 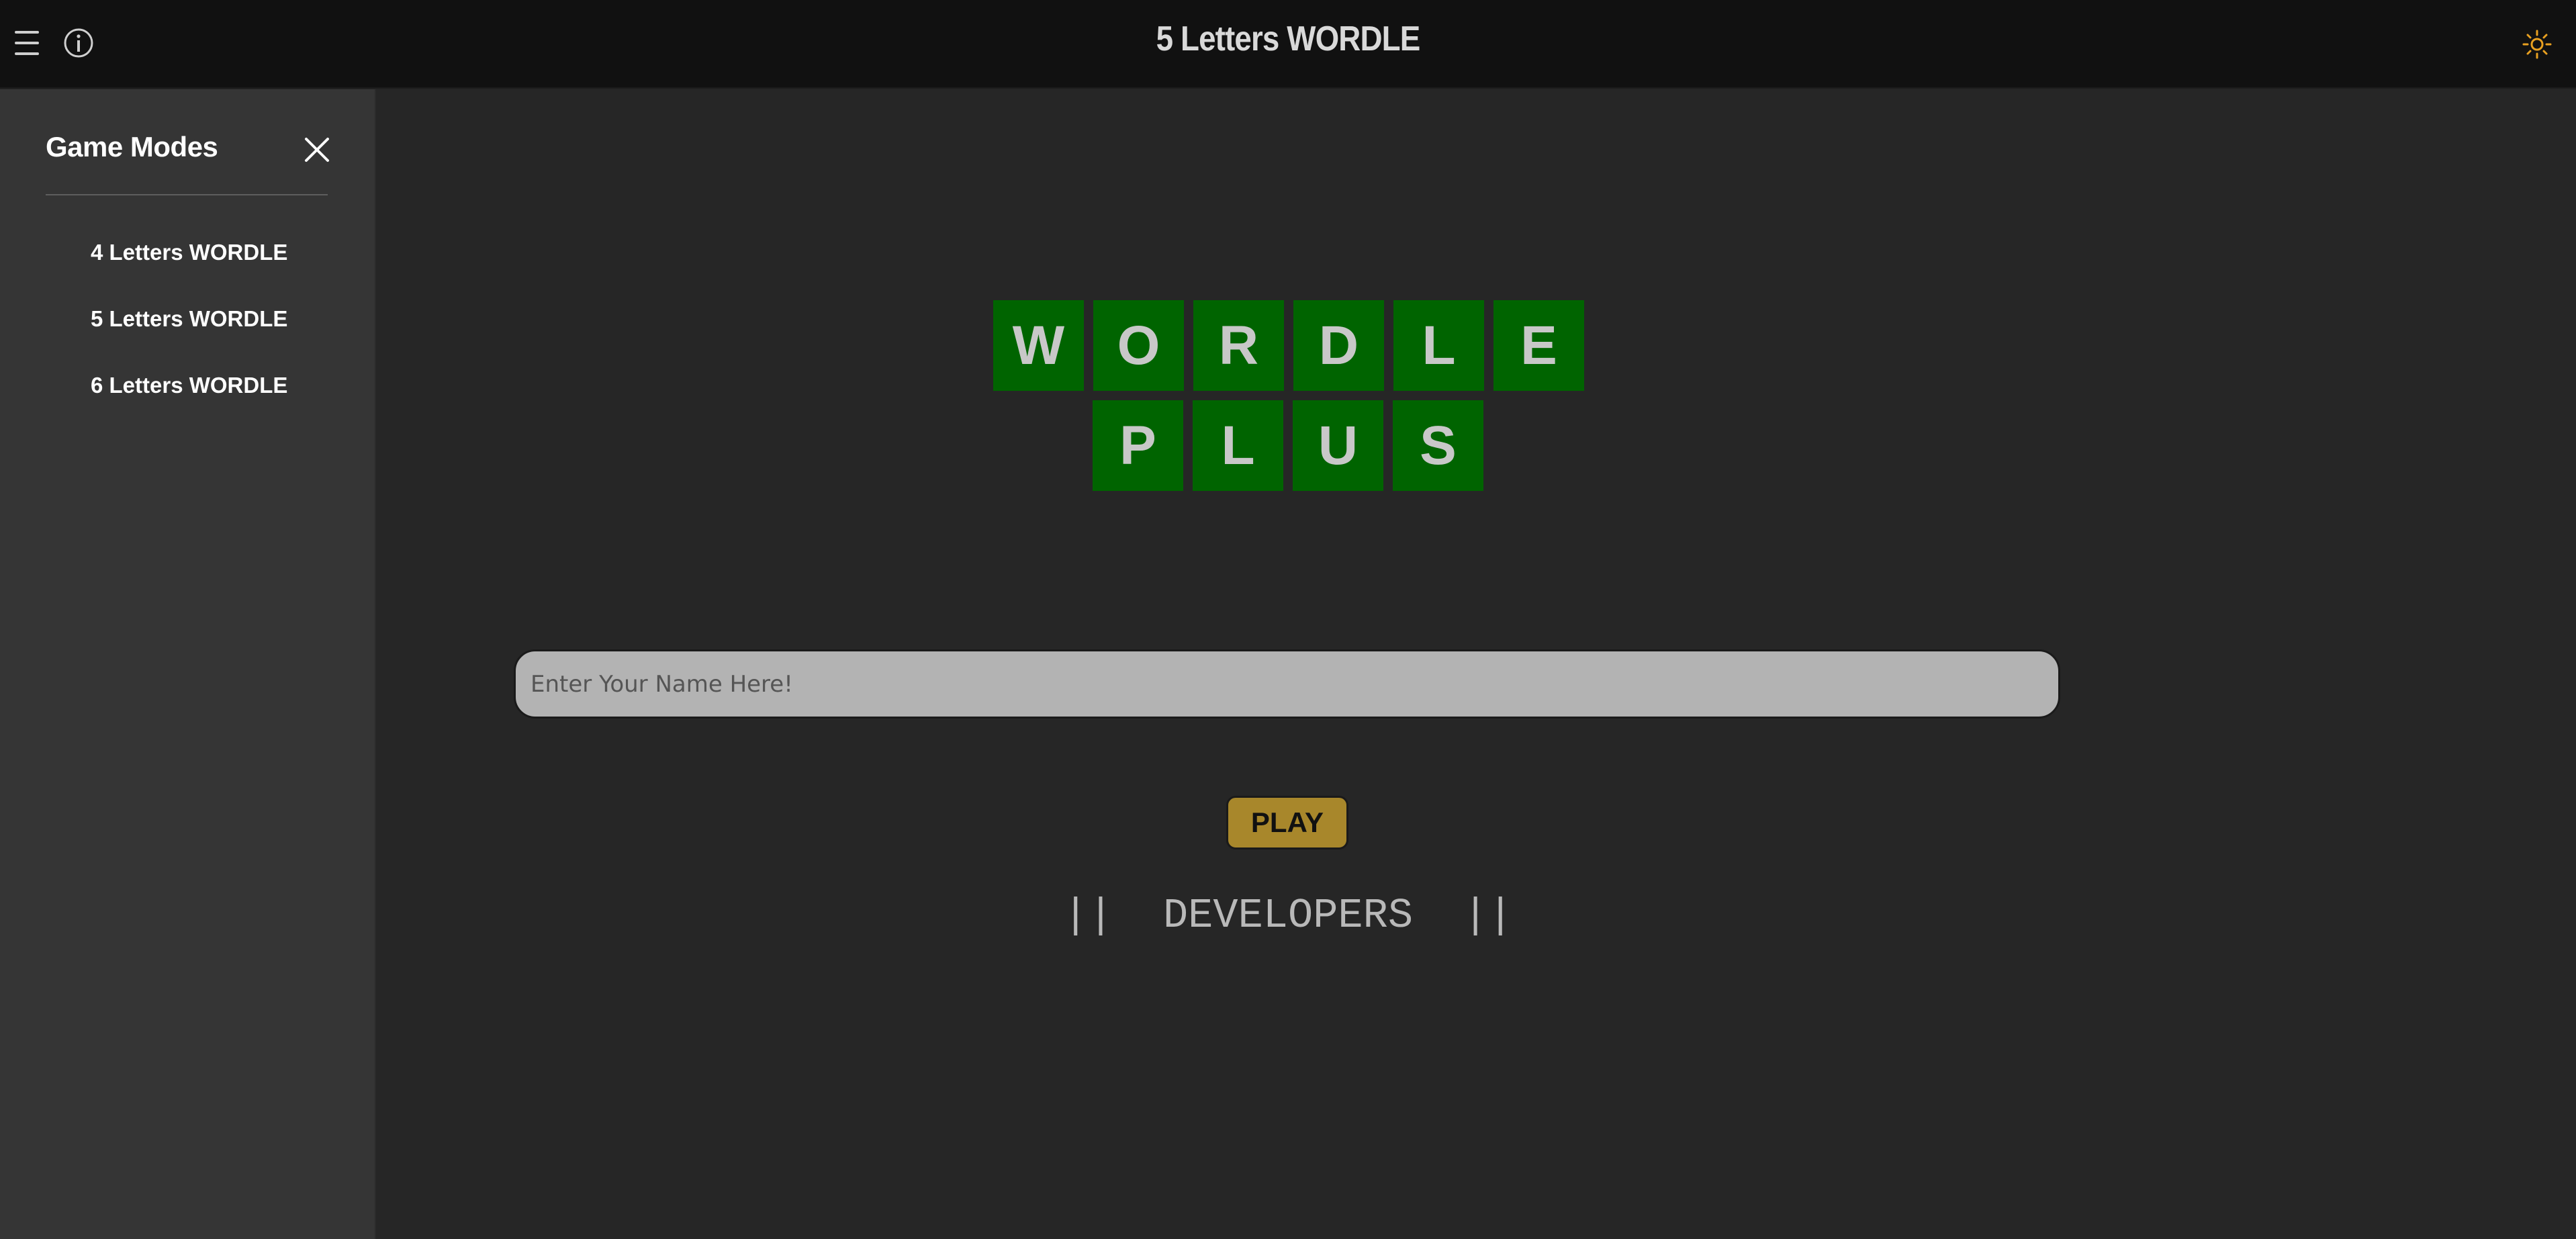 I want to click on info-icon, so click(x=78, y=43).